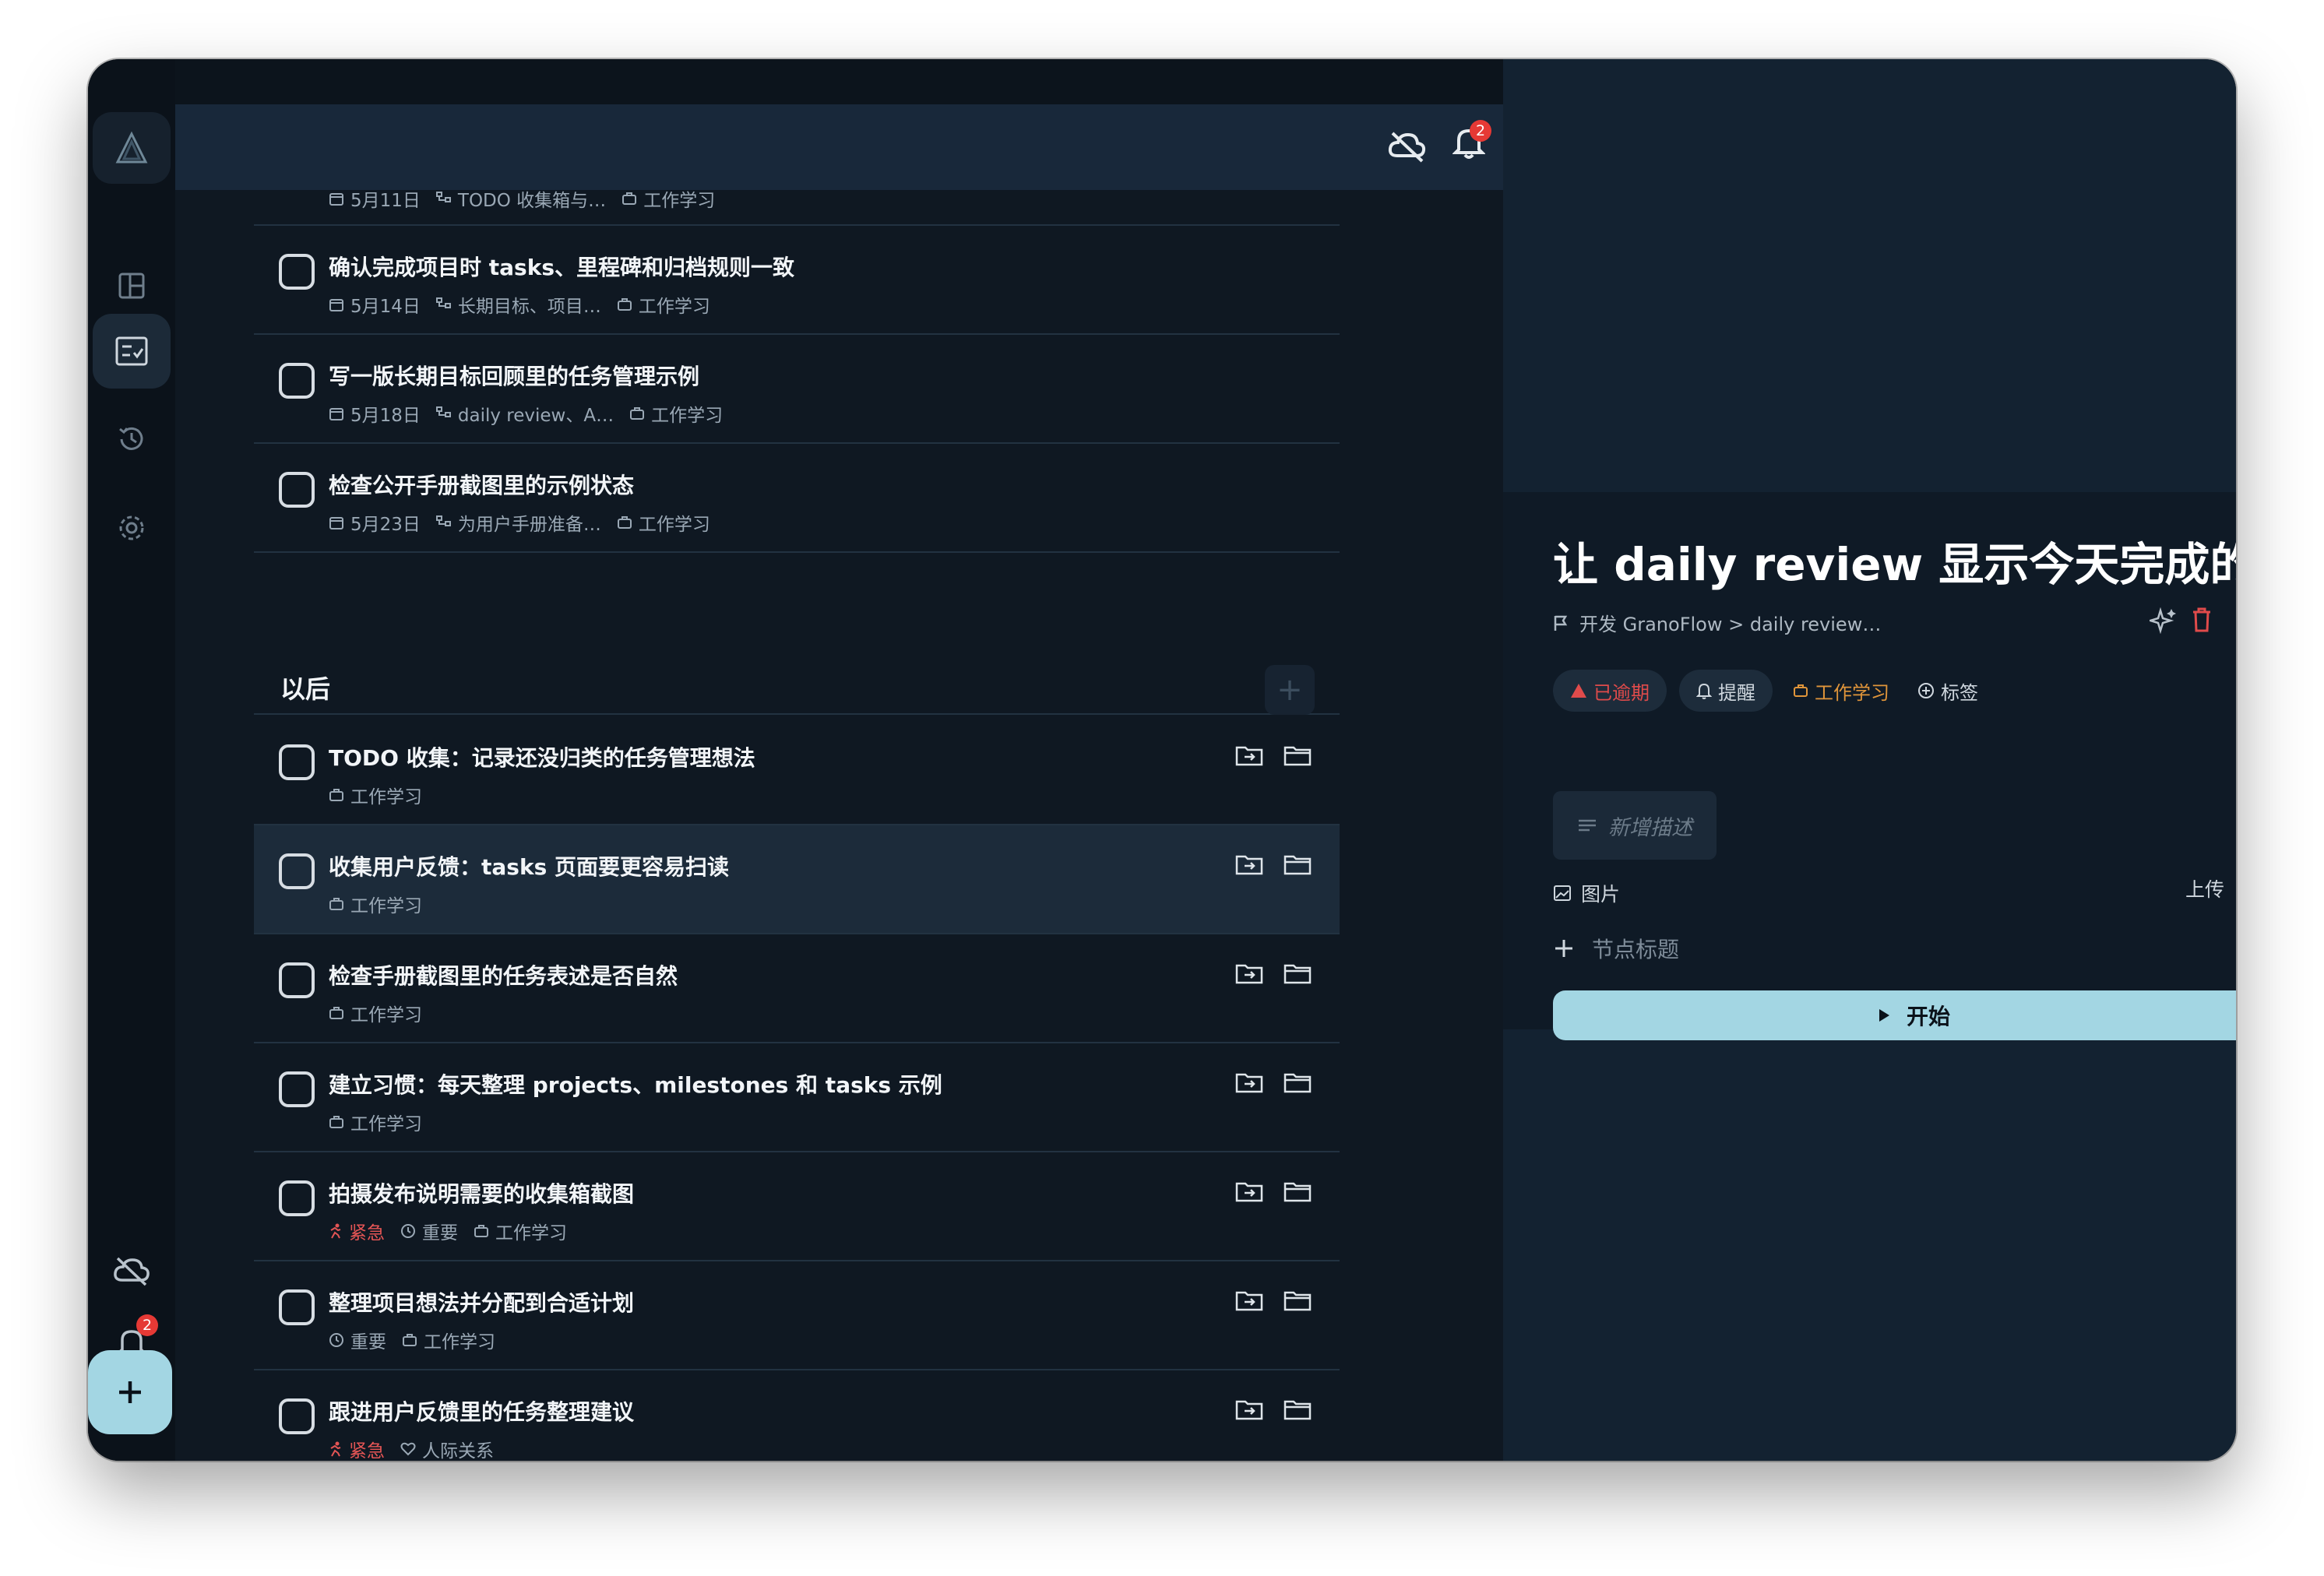  Describe the element at coordinates (797, 1206) in the screenshot. I see `task-row: 拍摄发布说明需要的收集箱截图 紧急 重要 工作学习` at that location.